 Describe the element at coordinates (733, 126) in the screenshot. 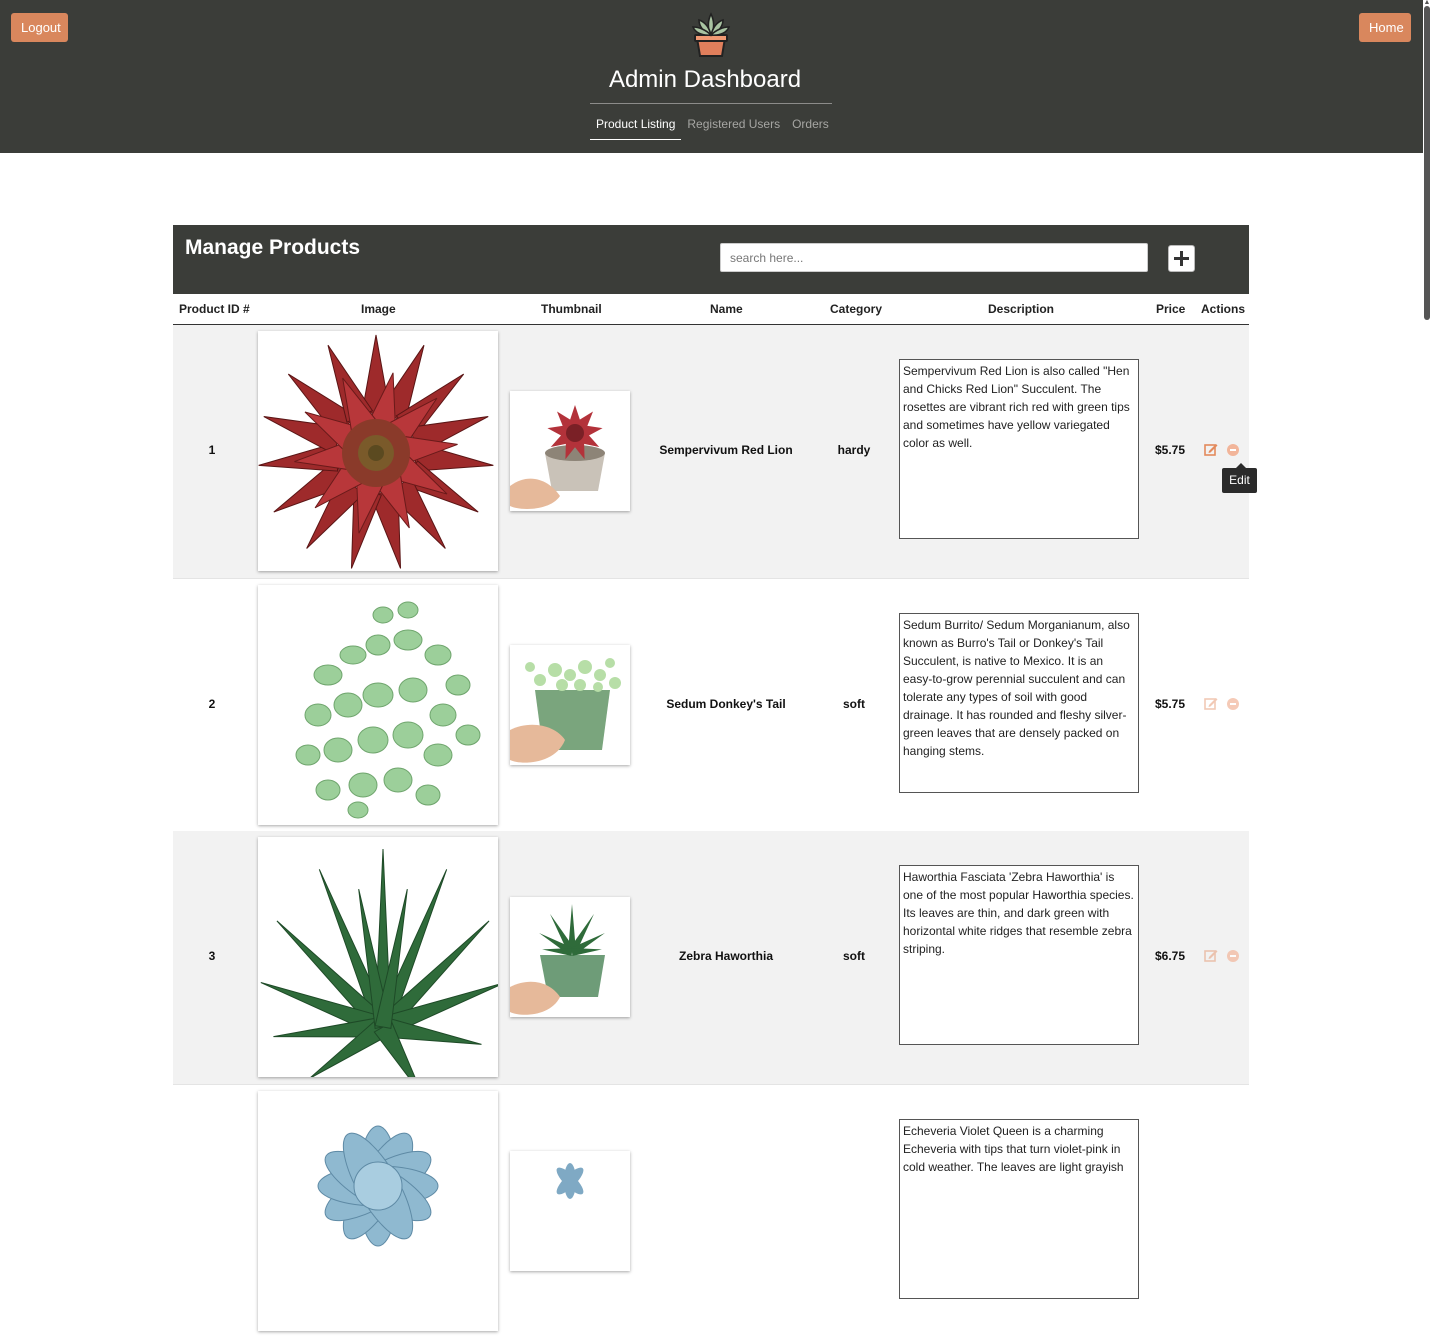

I see `tab-registered-users: Registered Users` at that location.